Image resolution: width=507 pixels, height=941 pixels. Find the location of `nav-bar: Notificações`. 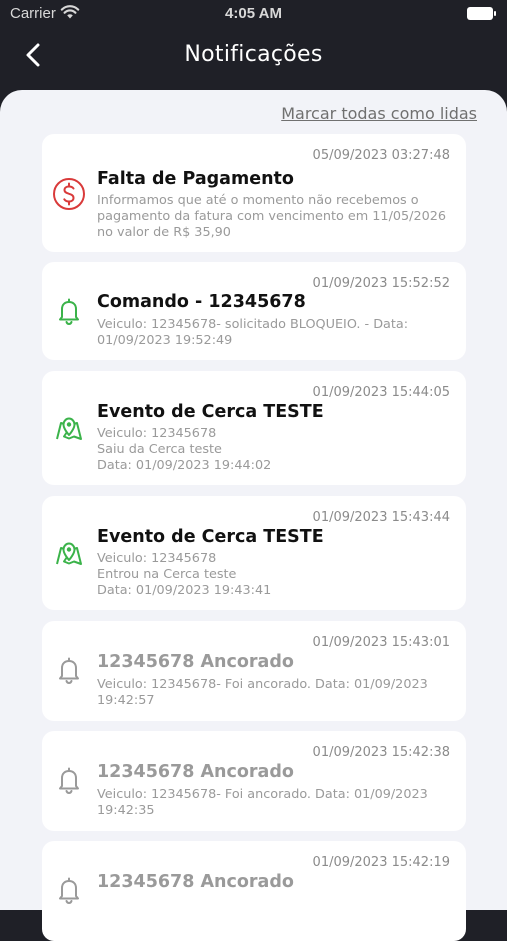

nav-bar: Notificações is located at coordinates (253, 57).